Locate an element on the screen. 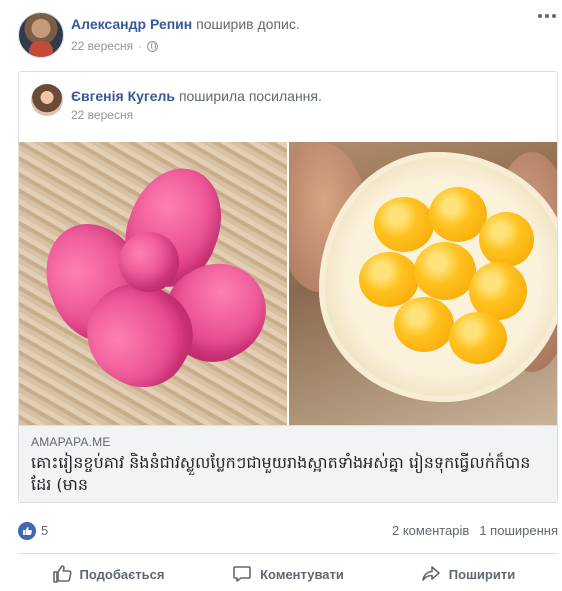 The height and width of the screenshot is (591, 562). like-label: Подобається is located at coordinates (122, 574).